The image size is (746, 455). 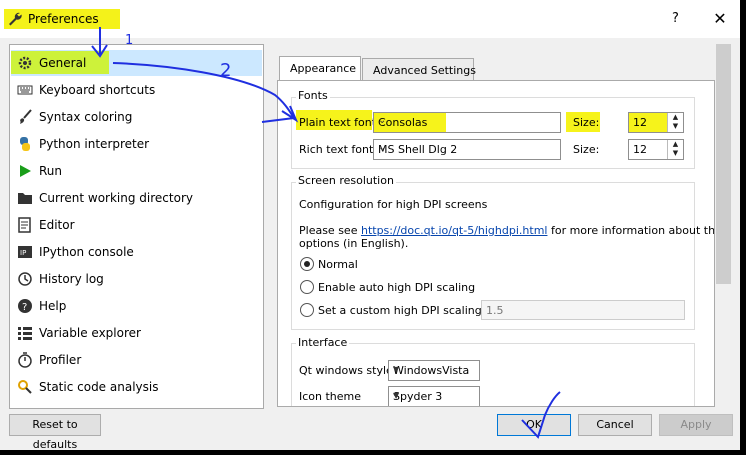 What do you see at coordinates (307, 264) in the screenshot?
I see `radio-normal` at bounding box center [307, 264].